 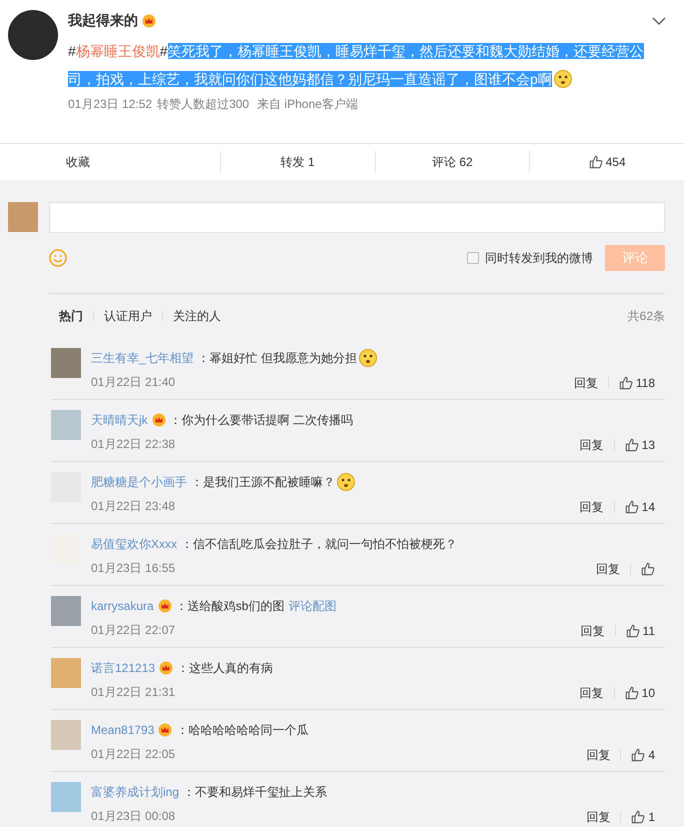 What do you see at coordinates (103, 20) in the screenshot?
I see `author-name: 我起得来的` at bounding box center [103, 20].